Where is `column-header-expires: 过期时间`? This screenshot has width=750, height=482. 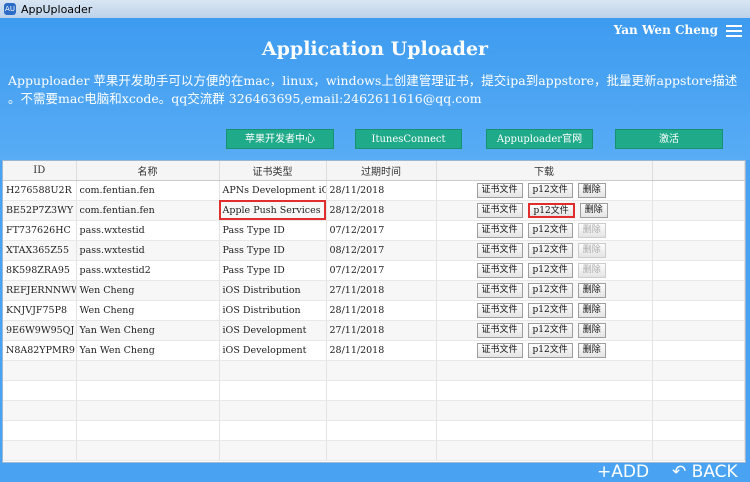 column-header-expires: 过期时间 is located at coordinates (381, 171).